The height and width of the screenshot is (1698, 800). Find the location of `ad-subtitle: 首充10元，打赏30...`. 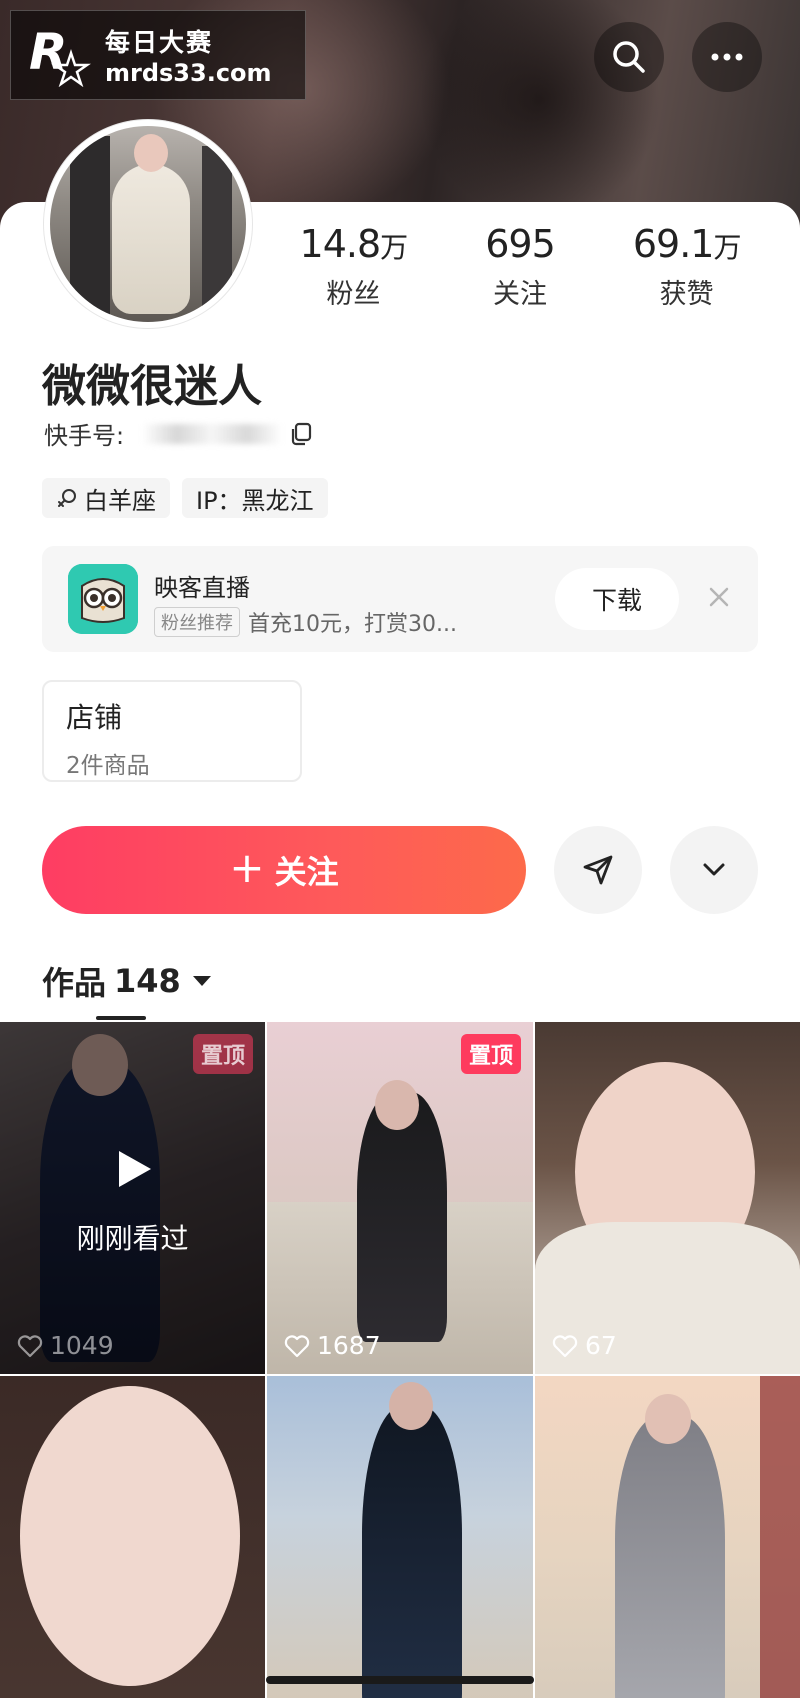

ad-subtitle: 首充10元，打赏30... is located at coordinates (352, 624).